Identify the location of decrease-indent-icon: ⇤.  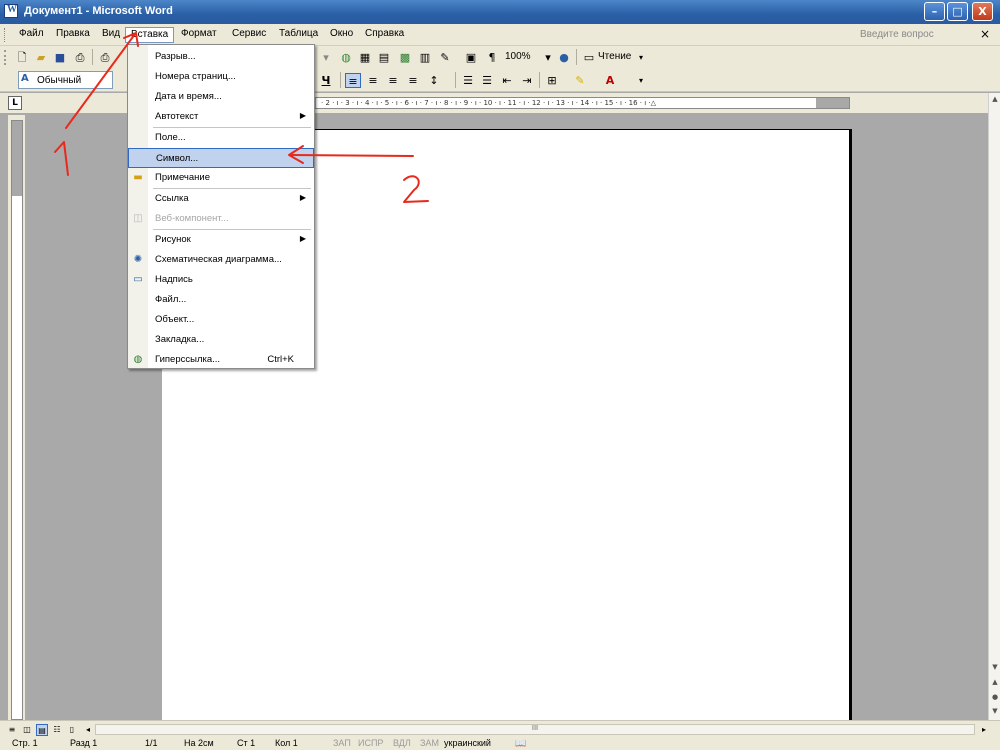
(507, 80).